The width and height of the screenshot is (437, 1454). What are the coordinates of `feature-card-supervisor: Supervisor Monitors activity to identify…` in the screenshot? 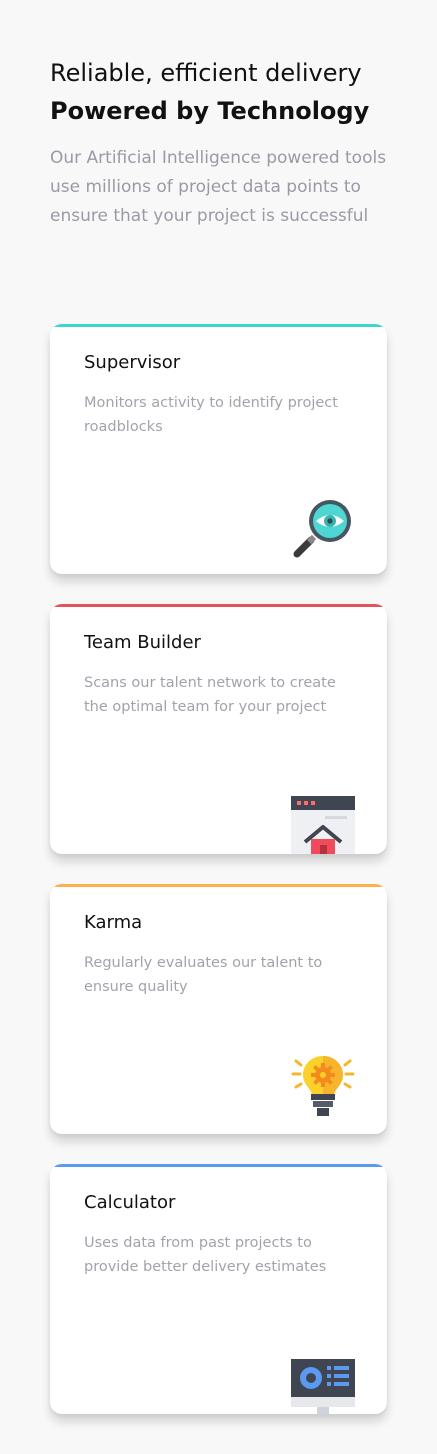 It's located at (218, 449).